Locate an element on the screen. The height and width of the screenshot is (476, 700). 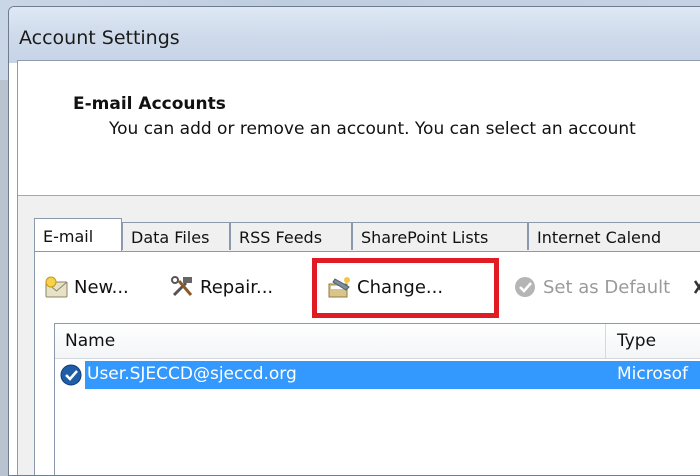
tab-data-files: Data Files is located at coordinates (176, 236).